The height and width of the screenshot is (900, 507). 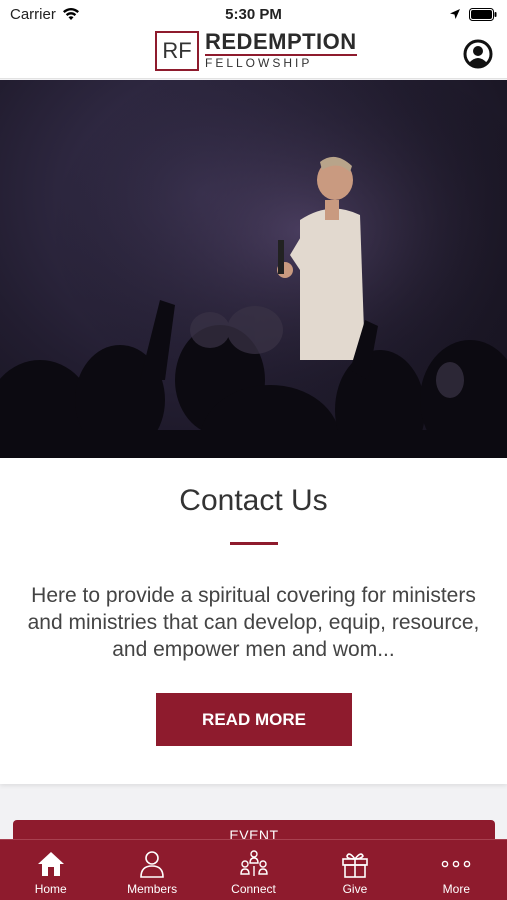 I want to click on tab-home: Home, so click(x=50, y=870).